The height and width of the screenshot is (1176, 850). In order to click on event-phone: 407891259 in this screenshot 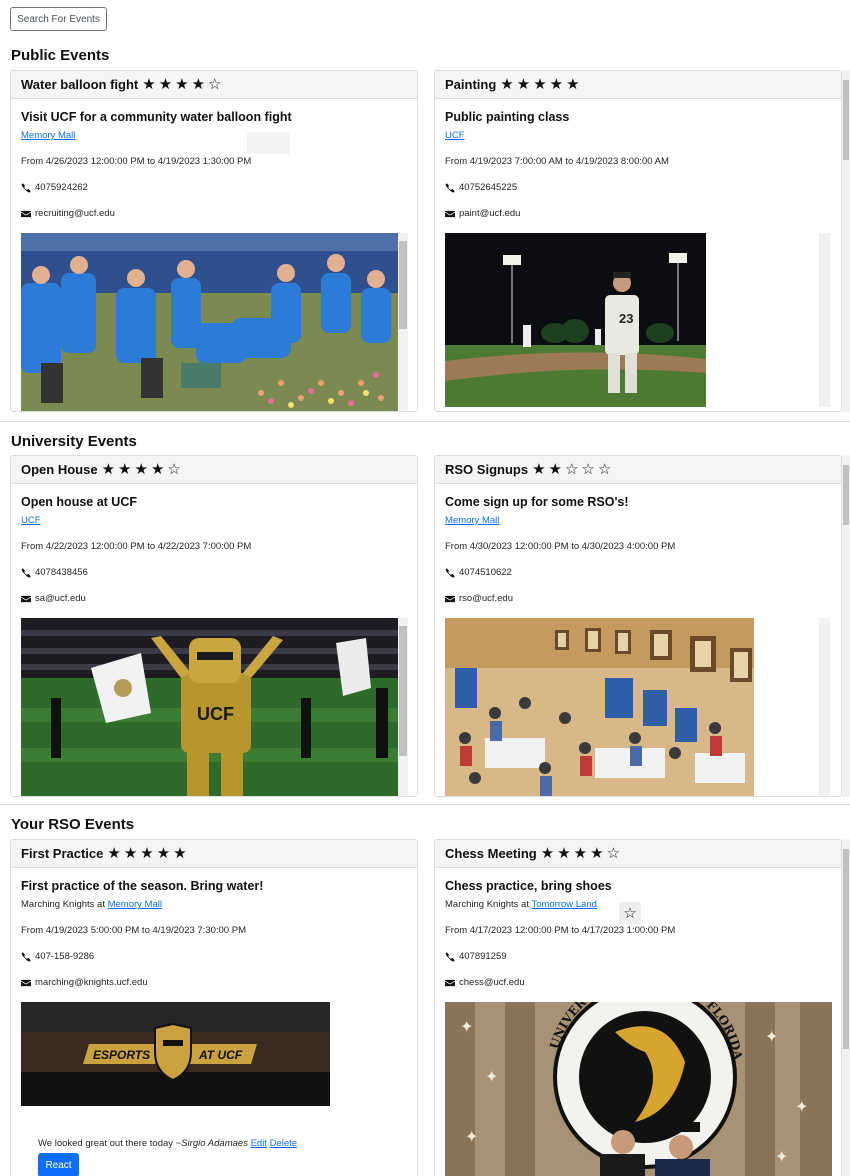, I will do `click(638, 956)`.